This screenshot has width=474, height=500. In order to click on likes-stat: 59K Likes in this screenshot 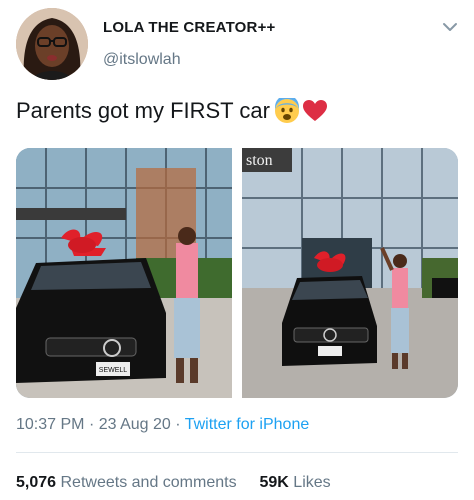, I will do `click(294, 482)`.